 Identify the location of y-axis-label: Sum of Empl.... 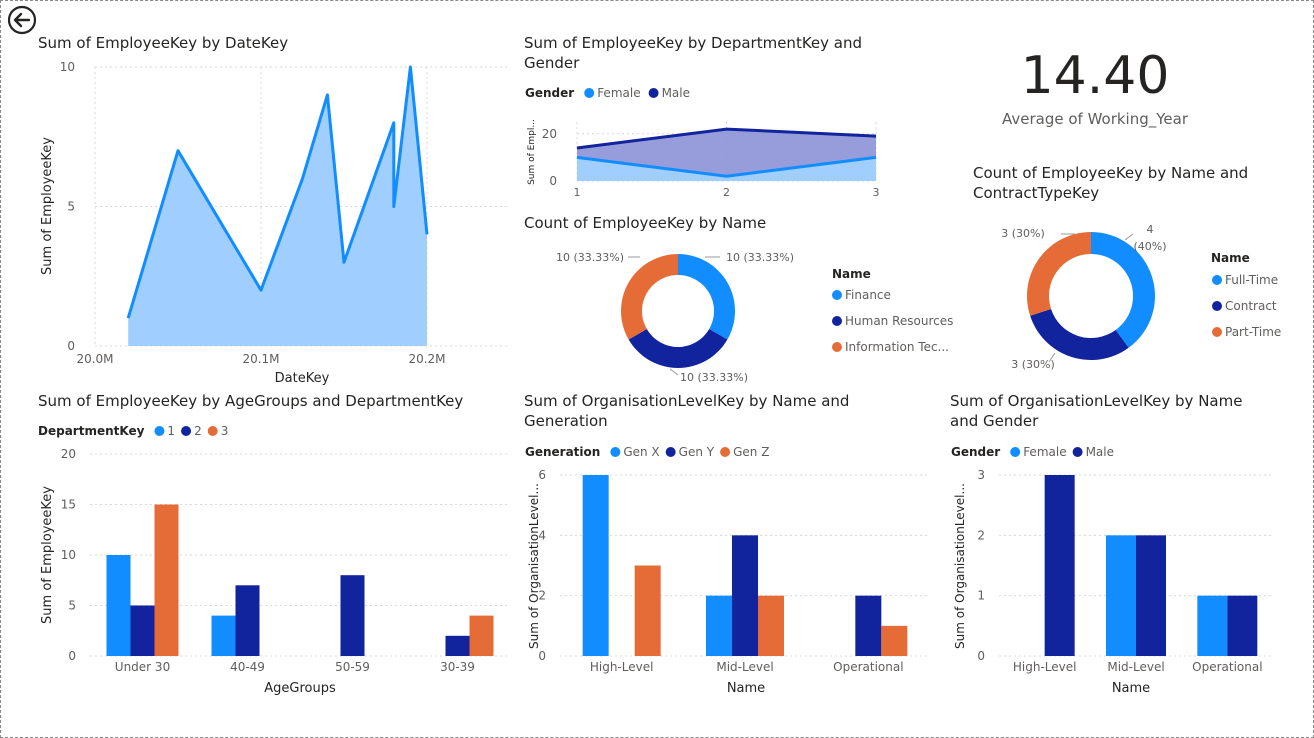
(532, 152).